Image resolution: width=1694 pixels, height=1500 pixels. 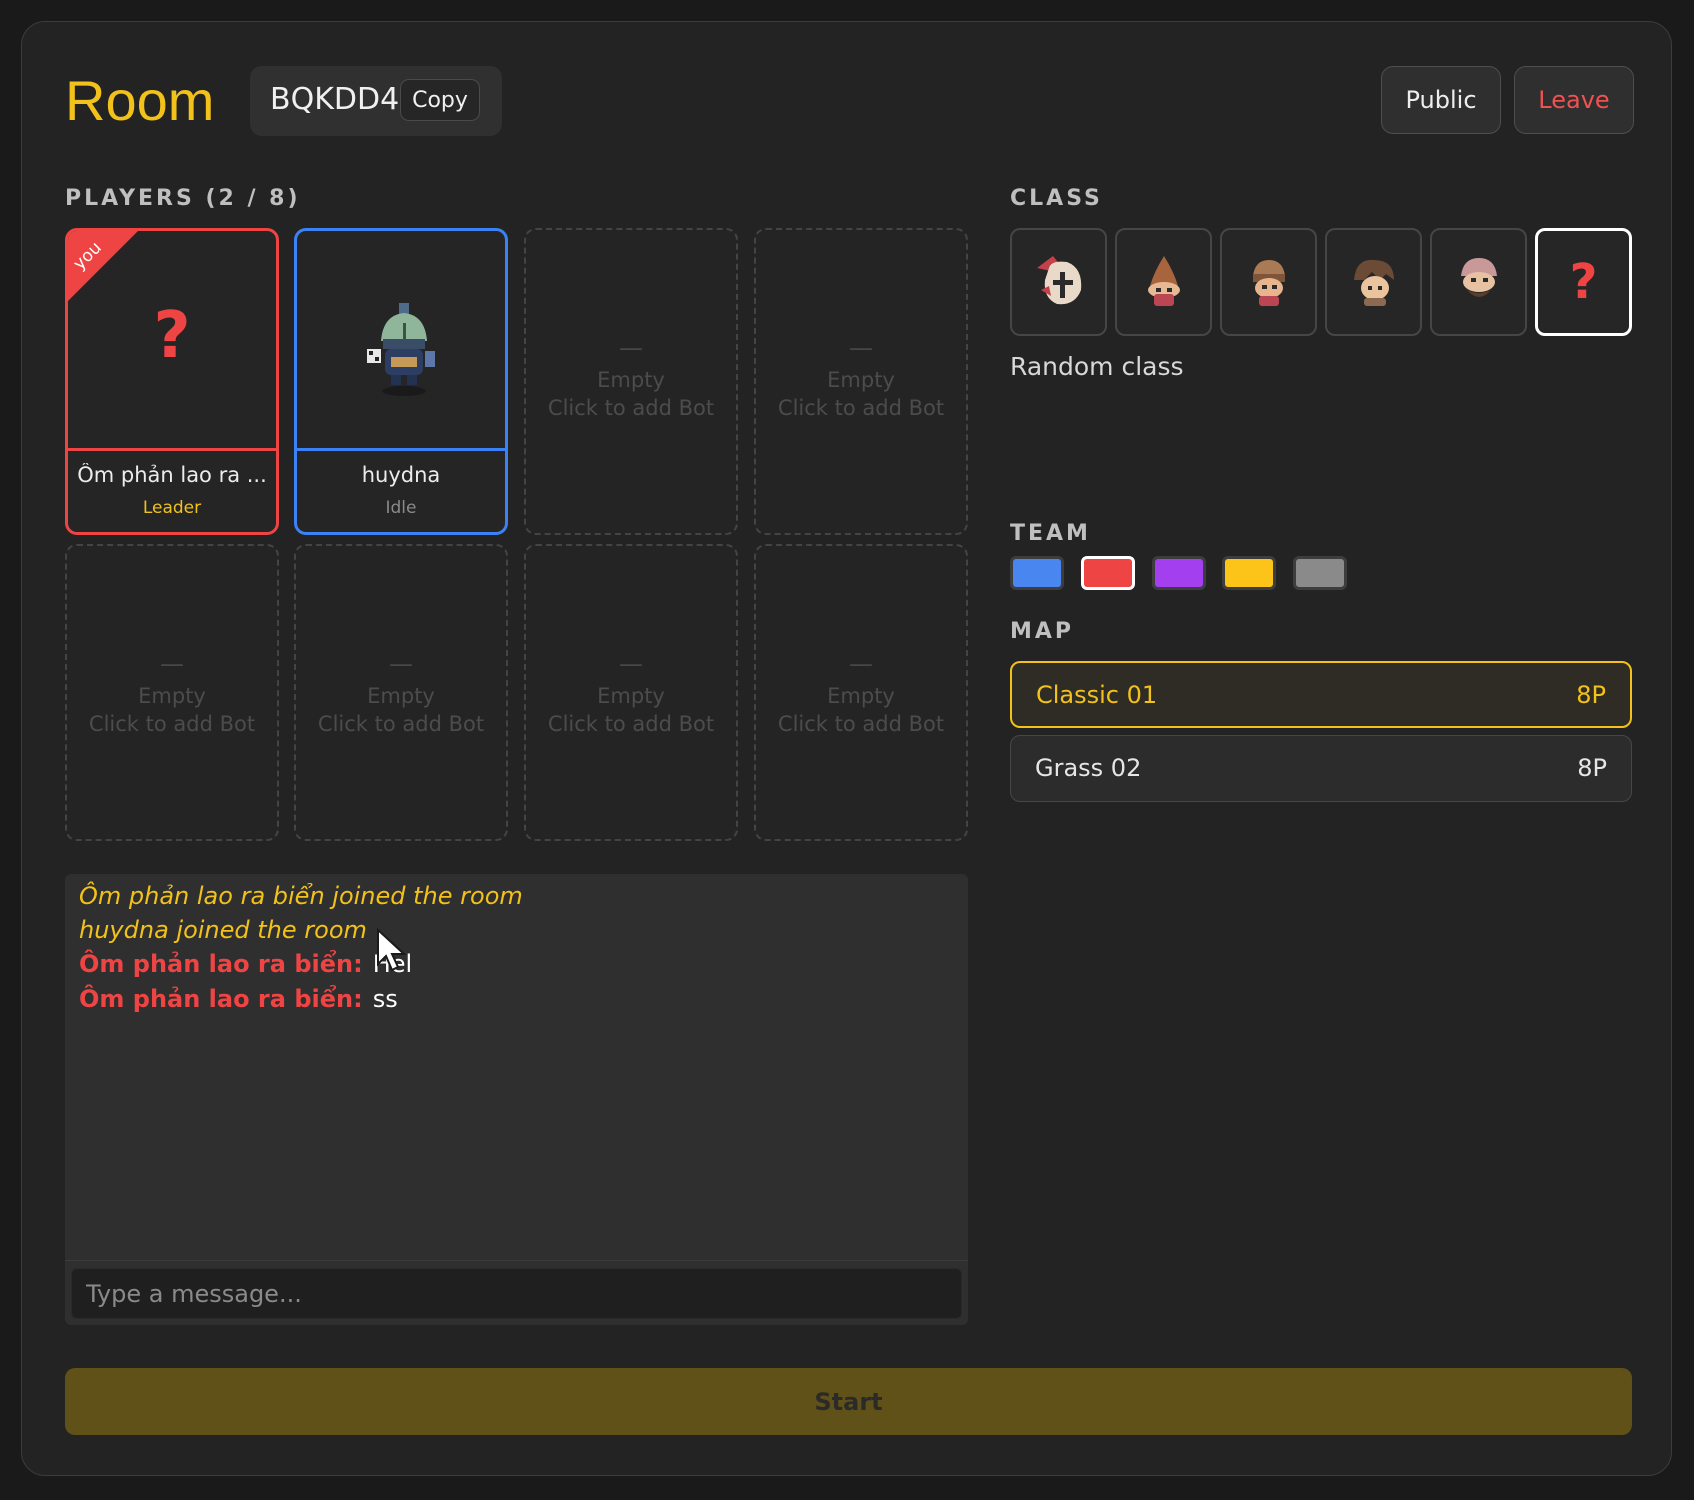 I want to click on map-name: Classic 01, so click(x=1097, y=695).